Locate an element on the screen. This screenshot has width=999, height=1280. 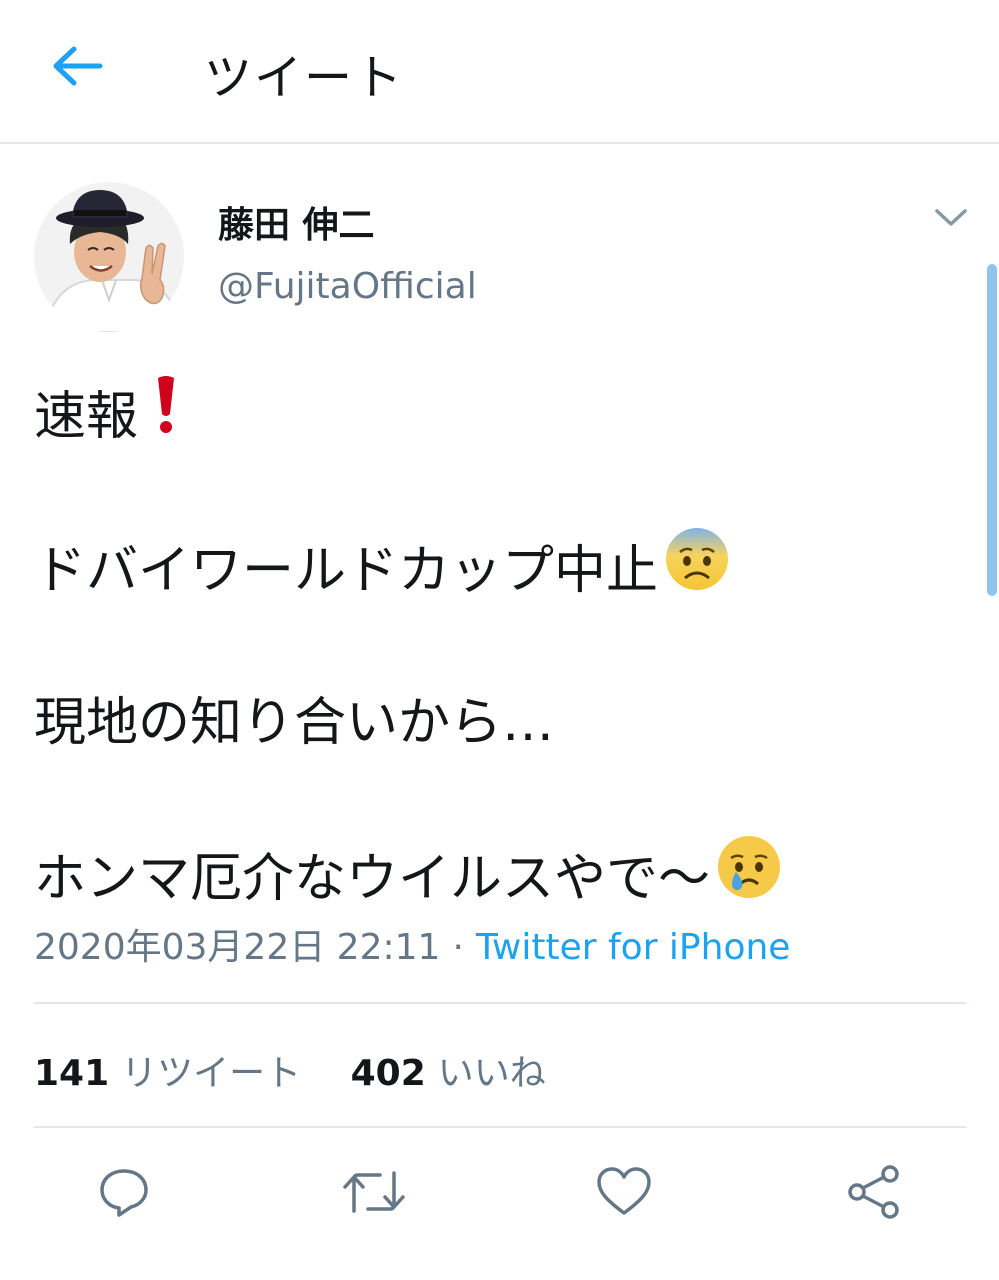
arrow-left-icon is located at coordinates (78, 68).